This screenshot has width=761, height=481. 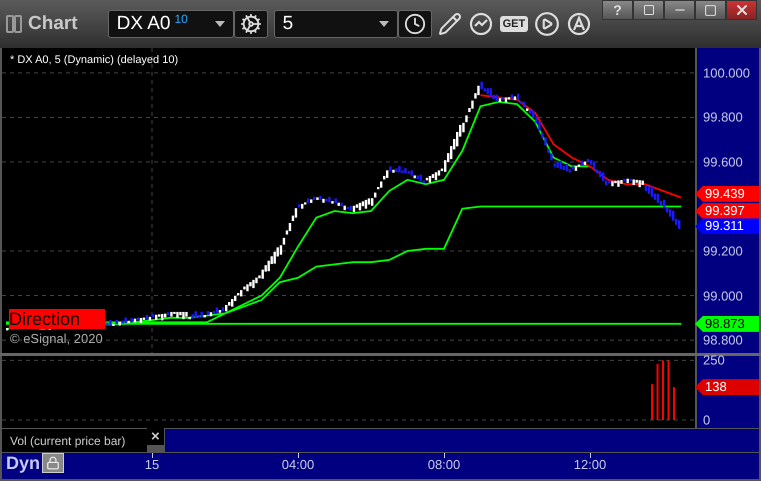 What do you see at coordinates (481, 24) in the screenshot?
I see `chart-line-icon` at bounding box center [481, 24].